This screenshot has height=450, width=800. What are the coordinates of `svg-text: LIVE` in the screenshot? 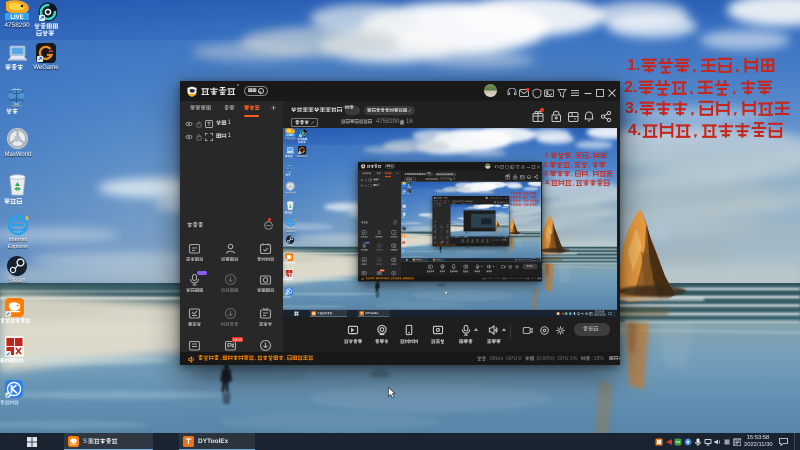 It's located at (16, 18).